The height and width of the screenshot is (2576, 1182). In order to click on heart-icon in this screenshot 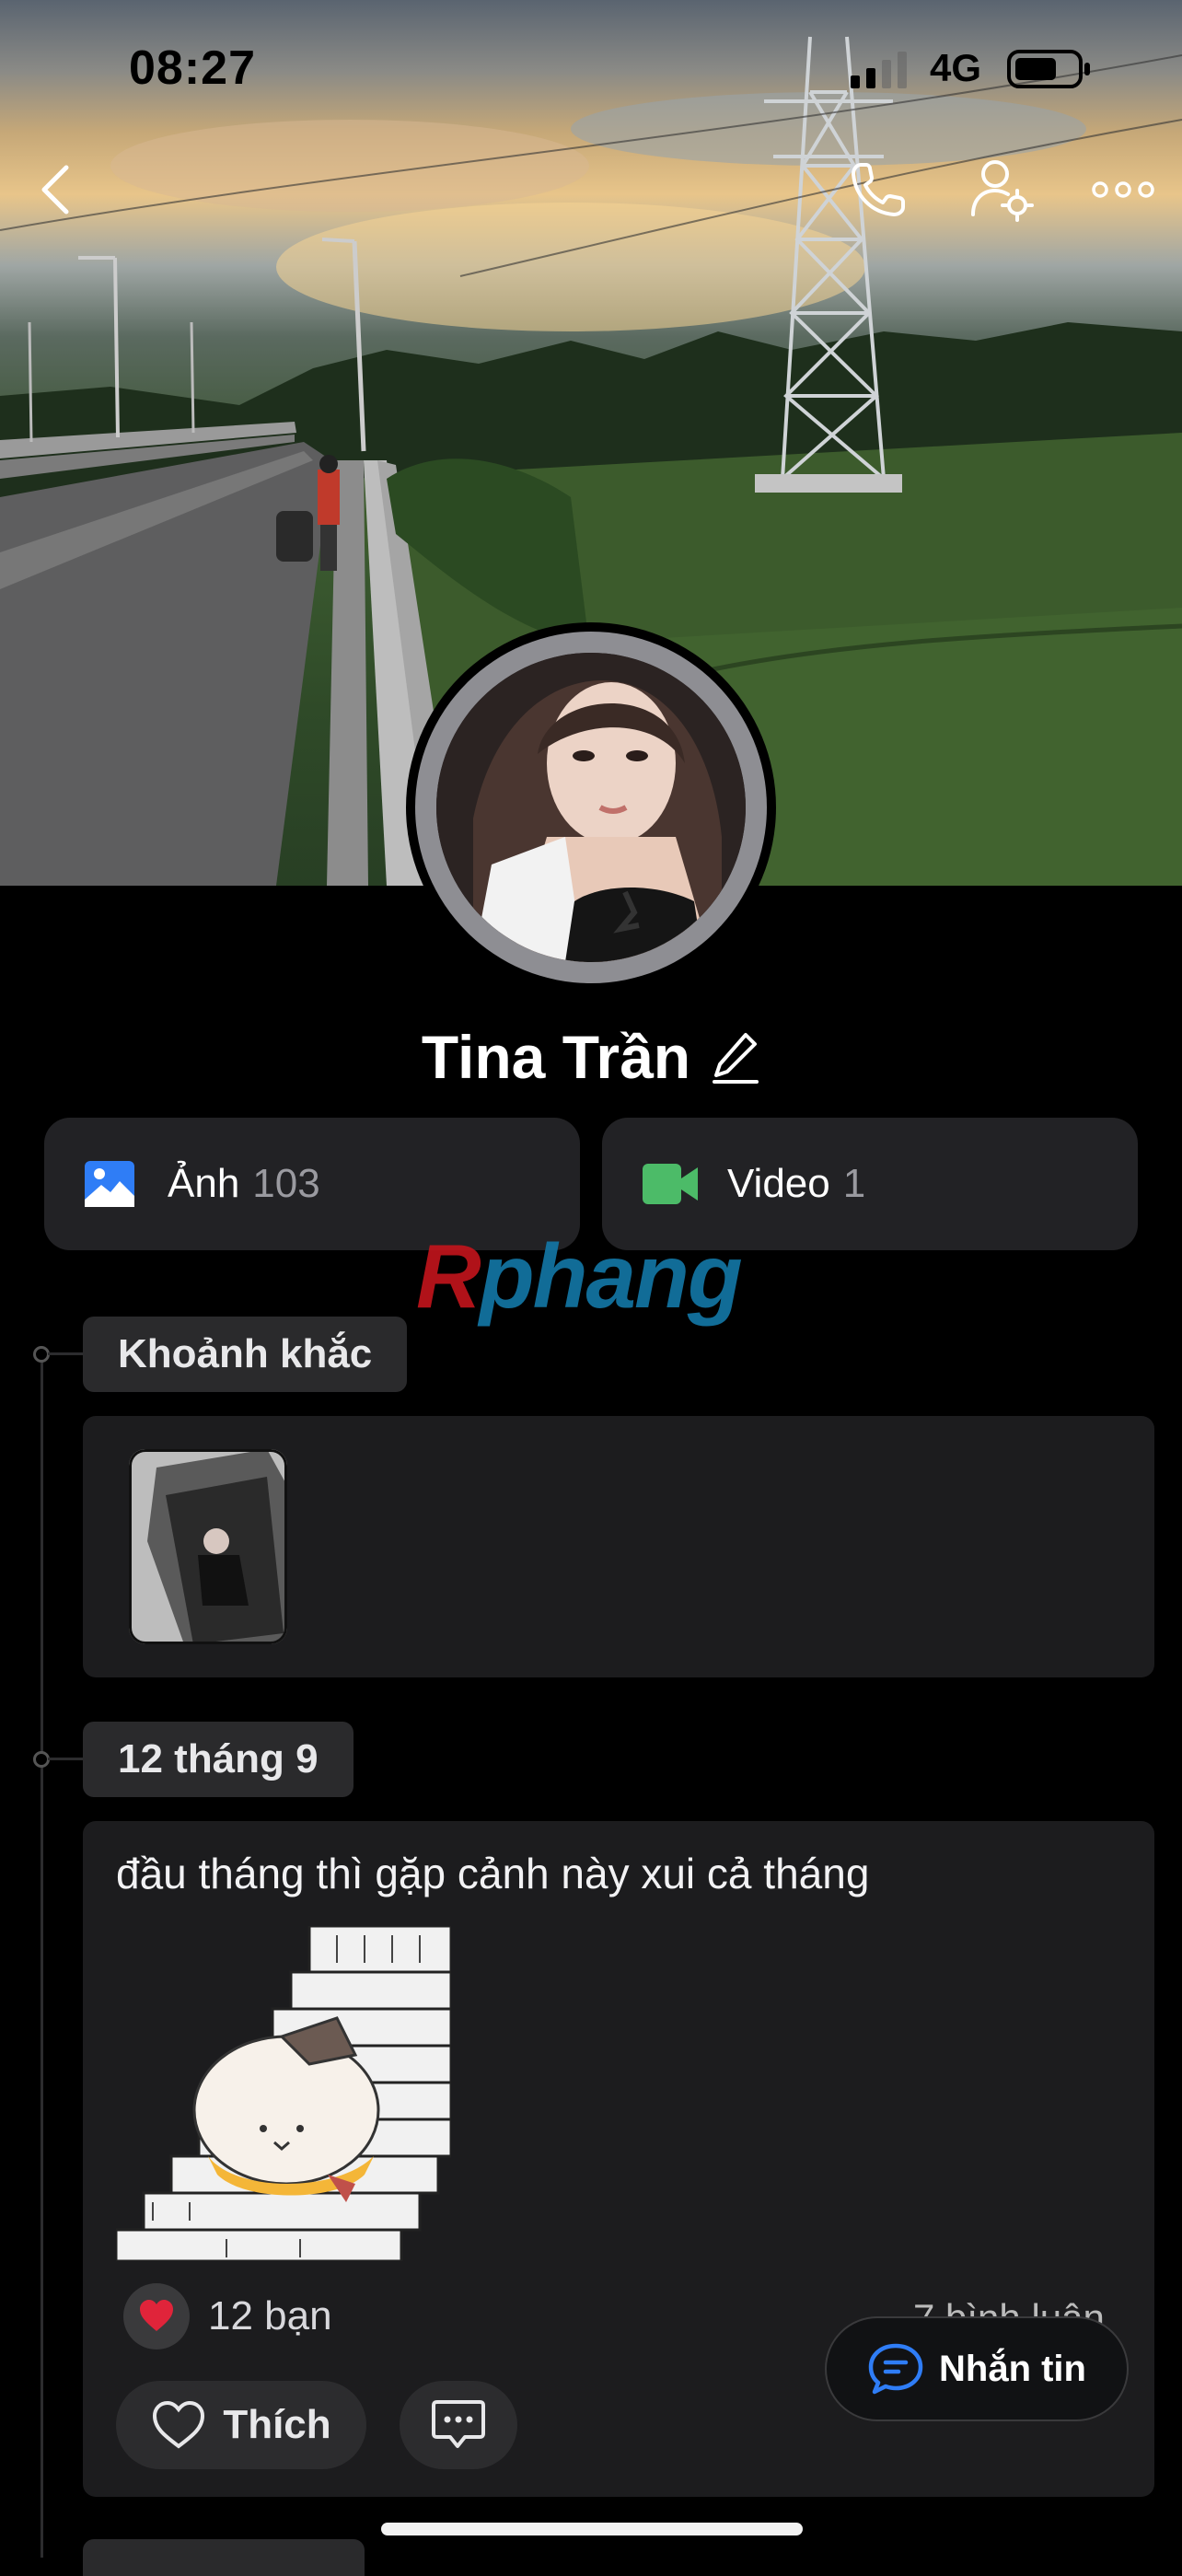, I will do `click(156, 2315)`.